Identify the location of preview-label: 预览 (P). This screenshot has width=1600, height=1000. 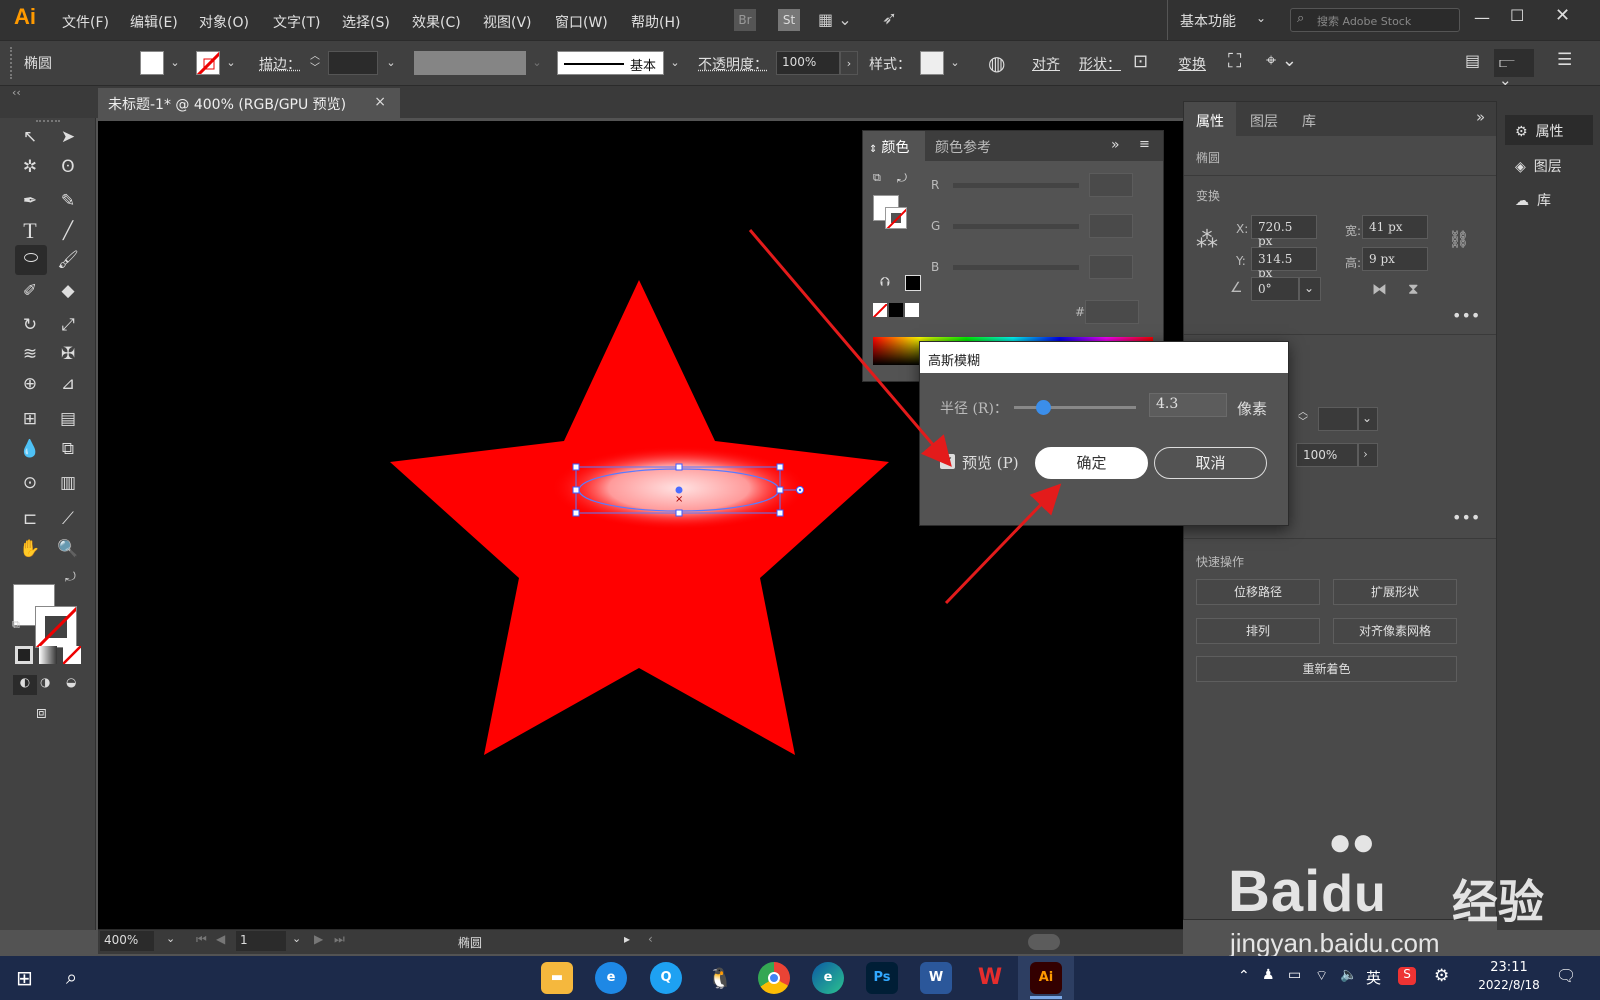
(990, 462).